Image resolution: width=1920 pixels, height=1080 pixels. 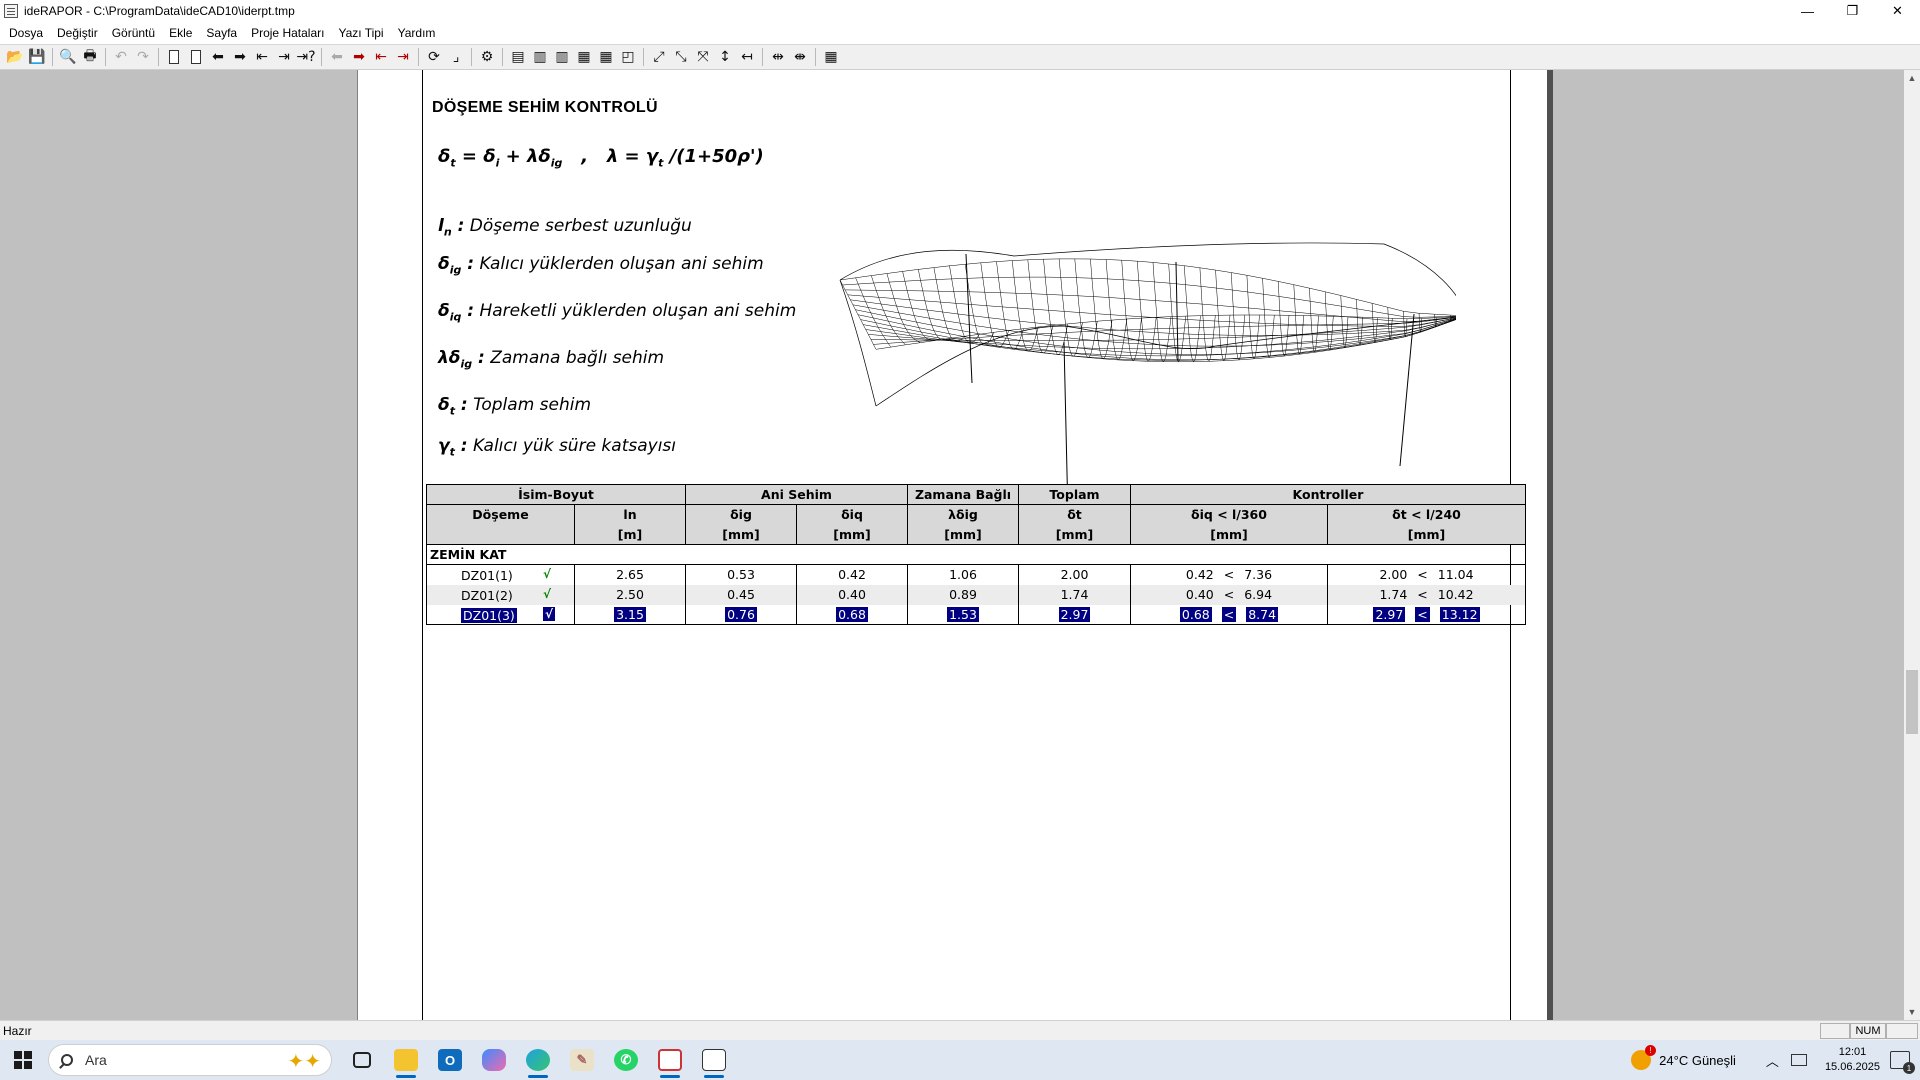 What do you see at coordinates (218, 57) in the screenshot?
I see `prev-page-icon: ⬅` at bounding box center [218, 57].